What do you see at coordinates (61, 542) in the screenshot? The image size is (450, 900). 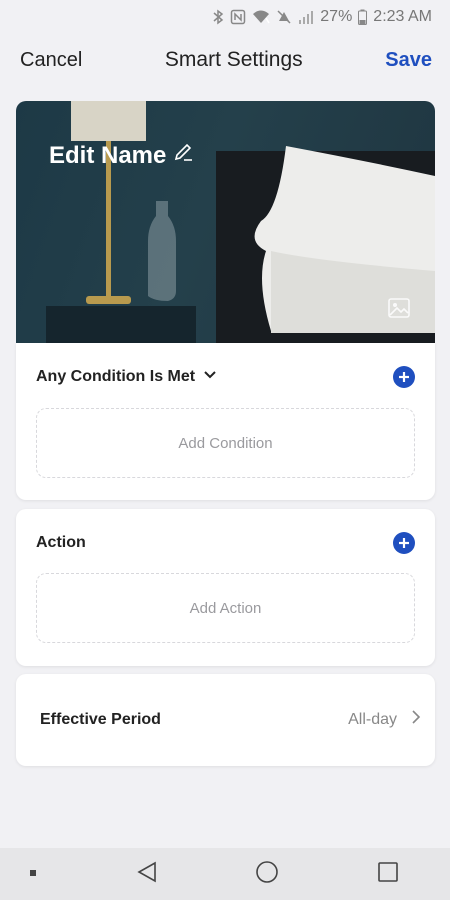 I see `action-title: Action` at bounding box center [61, 542].